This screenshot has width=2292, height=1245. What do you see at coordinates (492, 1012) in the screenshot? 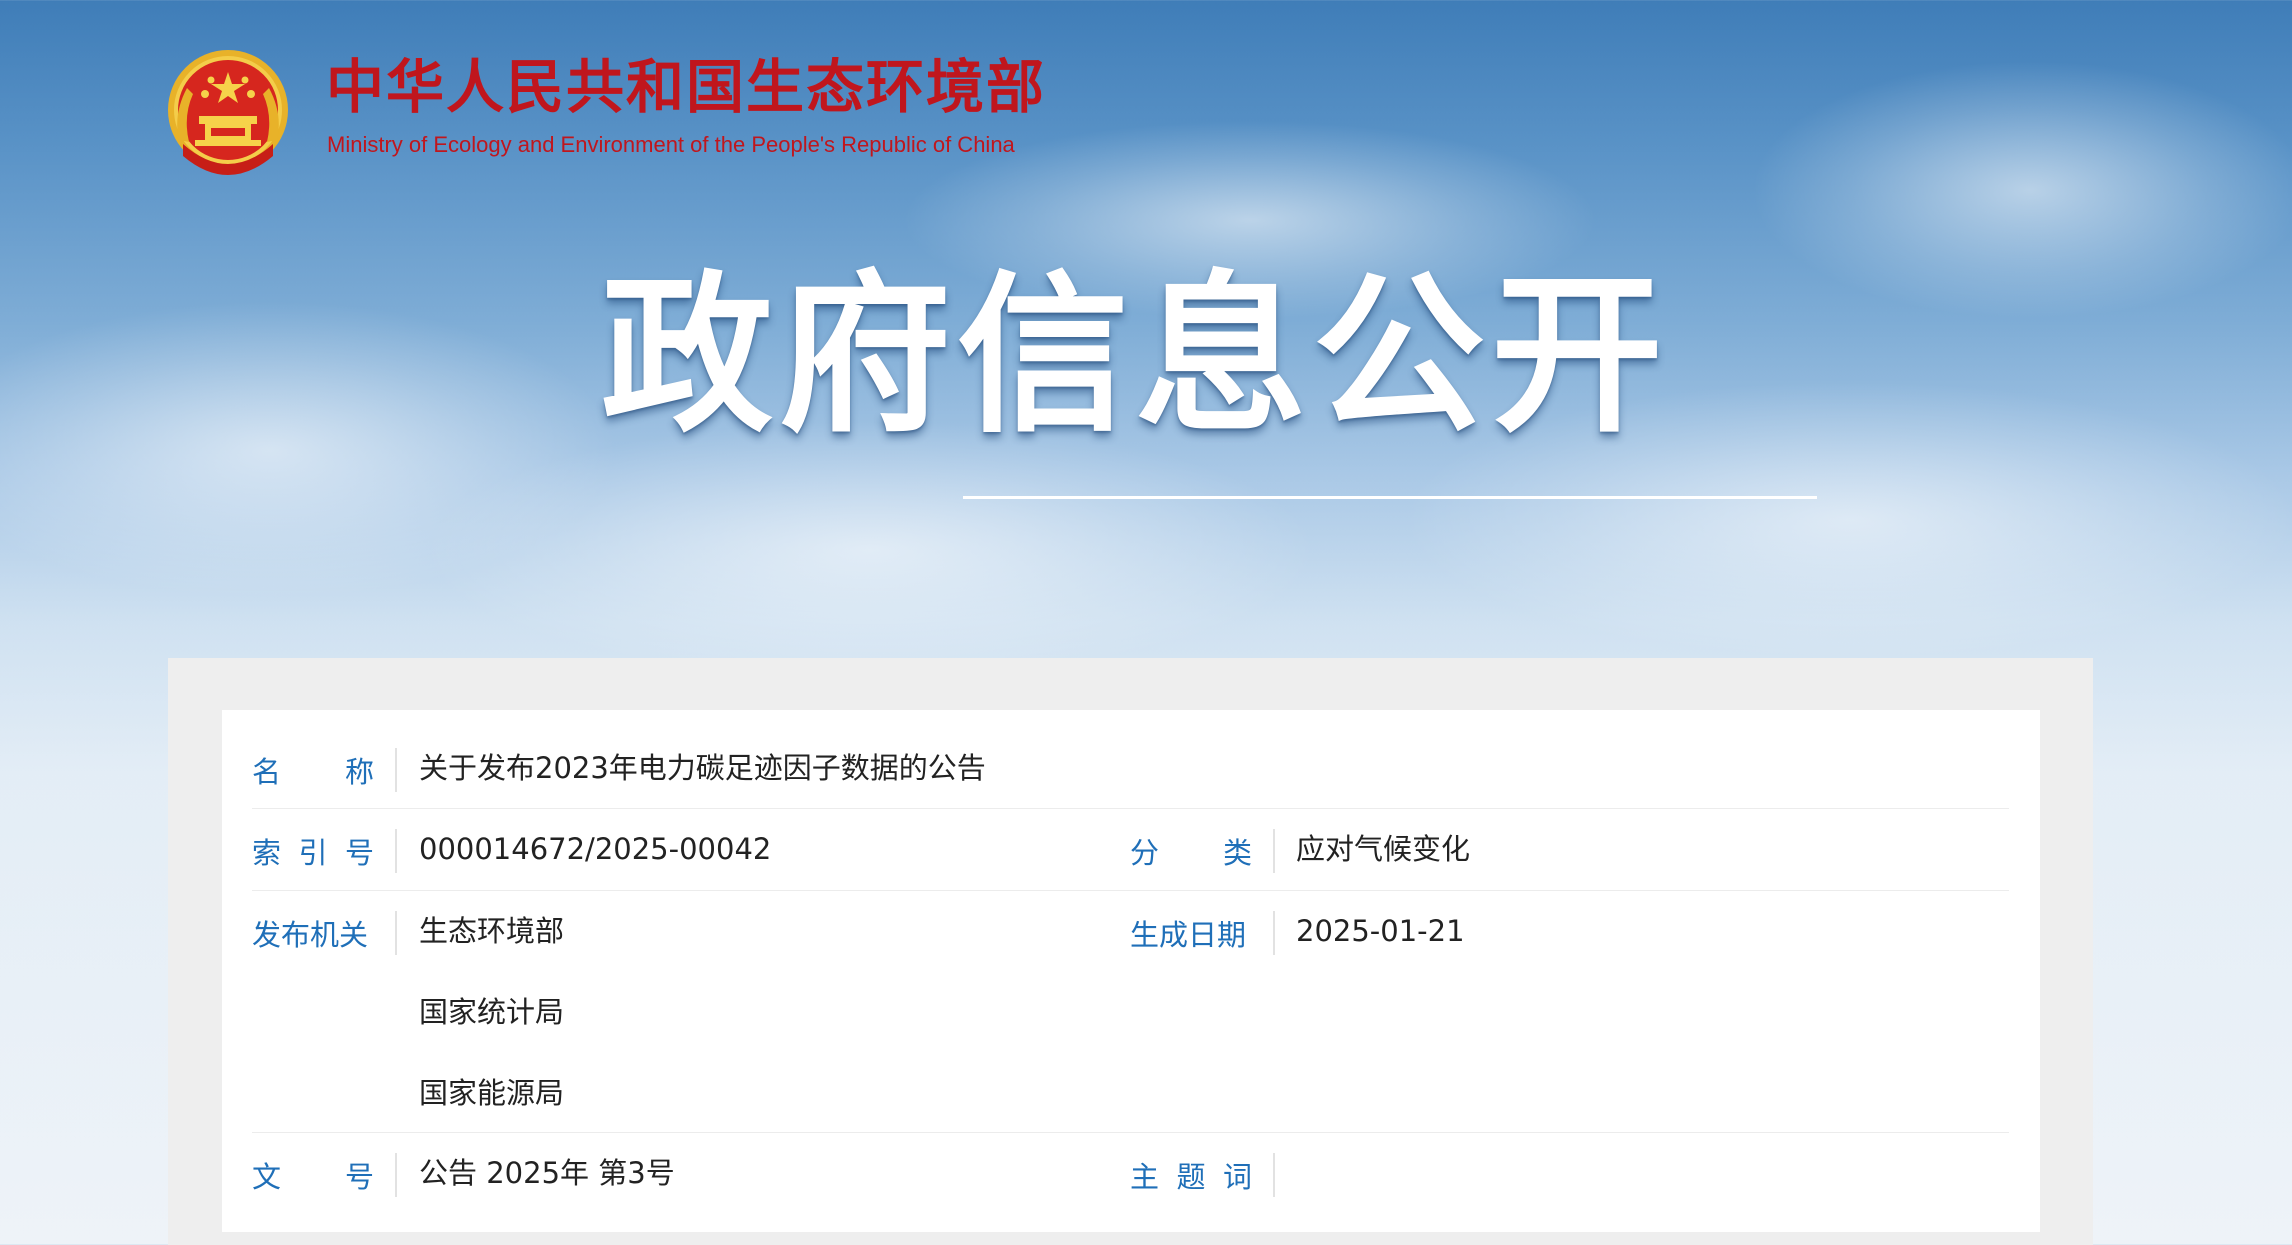
I see `value-issuer-2: 国家统计局` at bounding box center [492, 1012].